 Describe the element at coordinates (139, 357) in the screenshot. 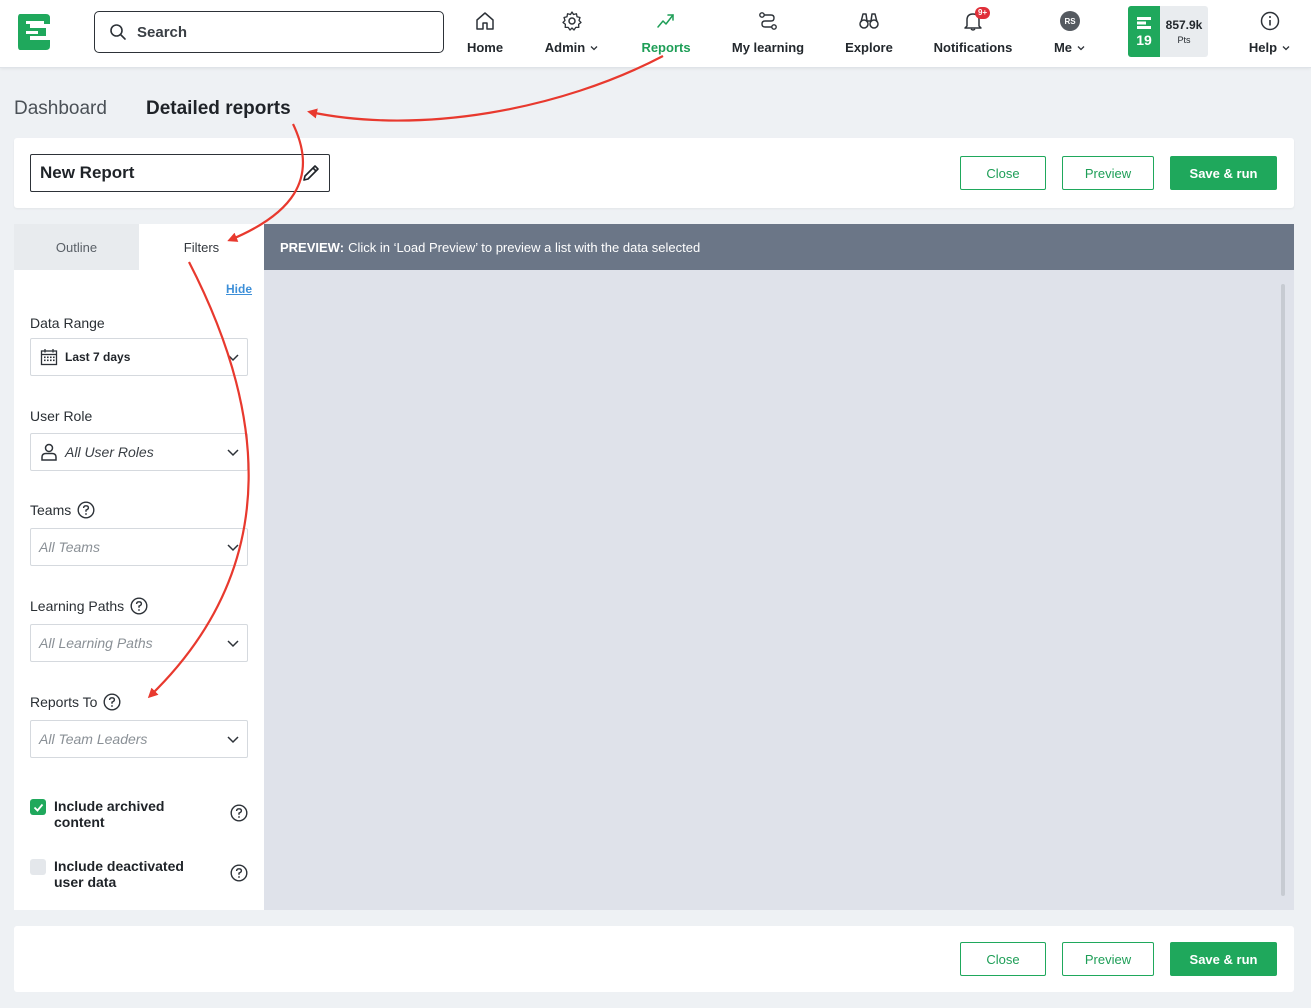

I see `data-range-dropdown: Last 7 days` at that location.